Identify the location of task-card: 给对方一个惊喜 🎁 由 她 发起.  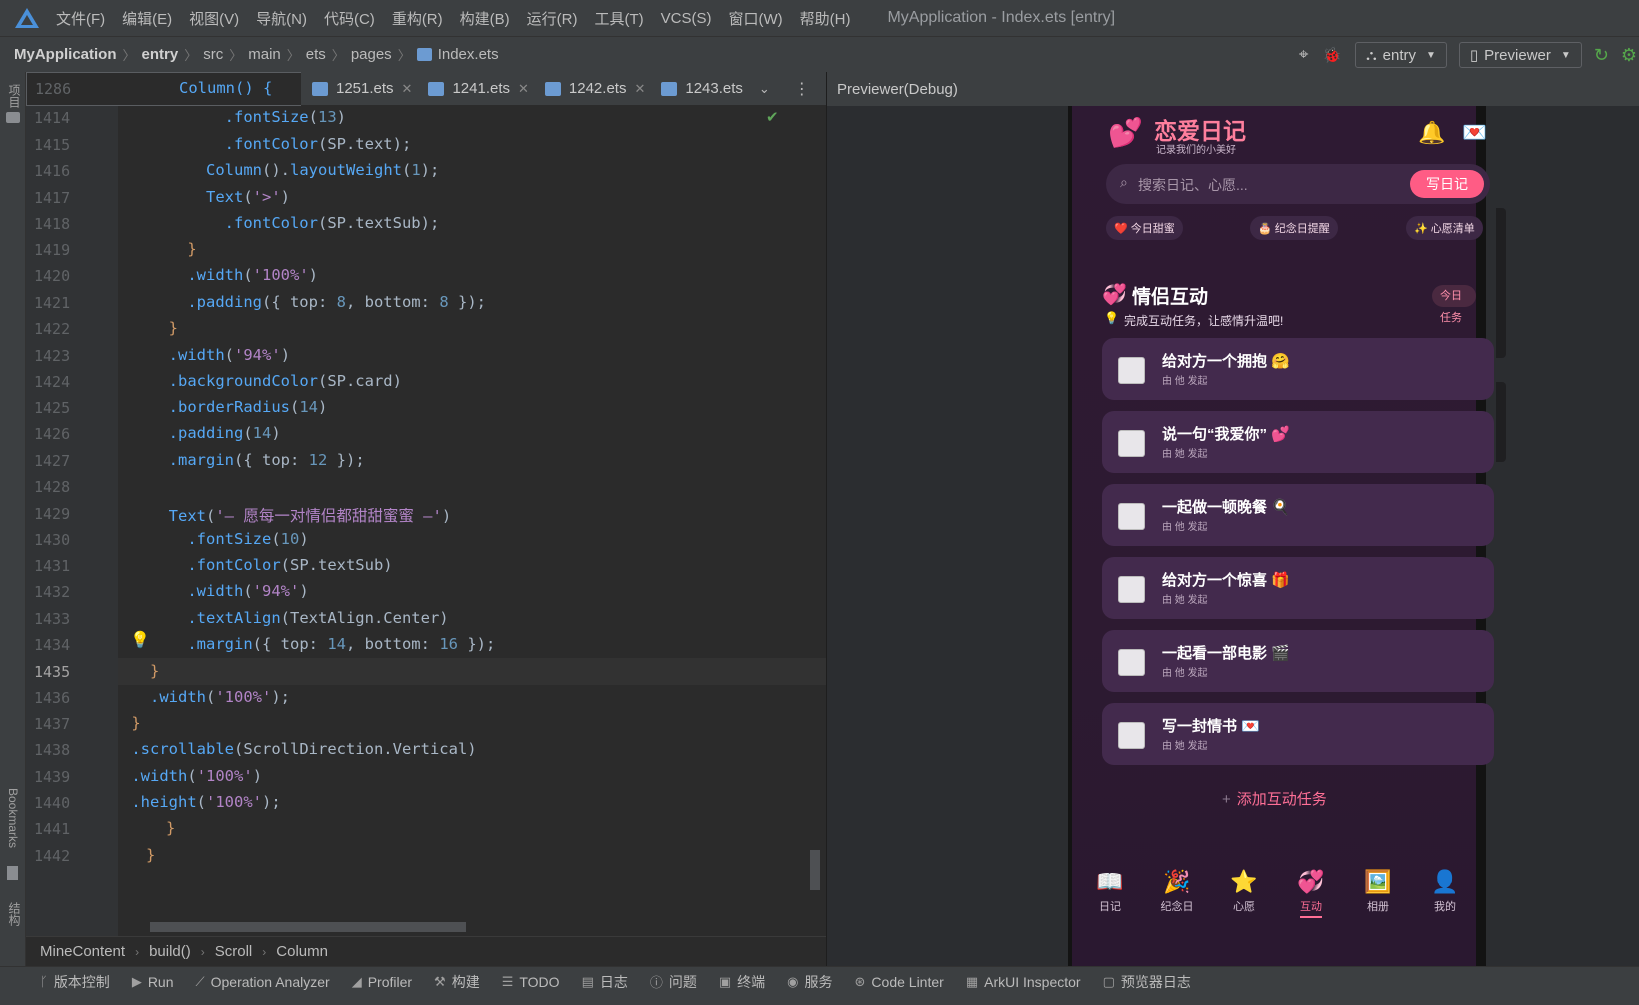
(1298, 588).